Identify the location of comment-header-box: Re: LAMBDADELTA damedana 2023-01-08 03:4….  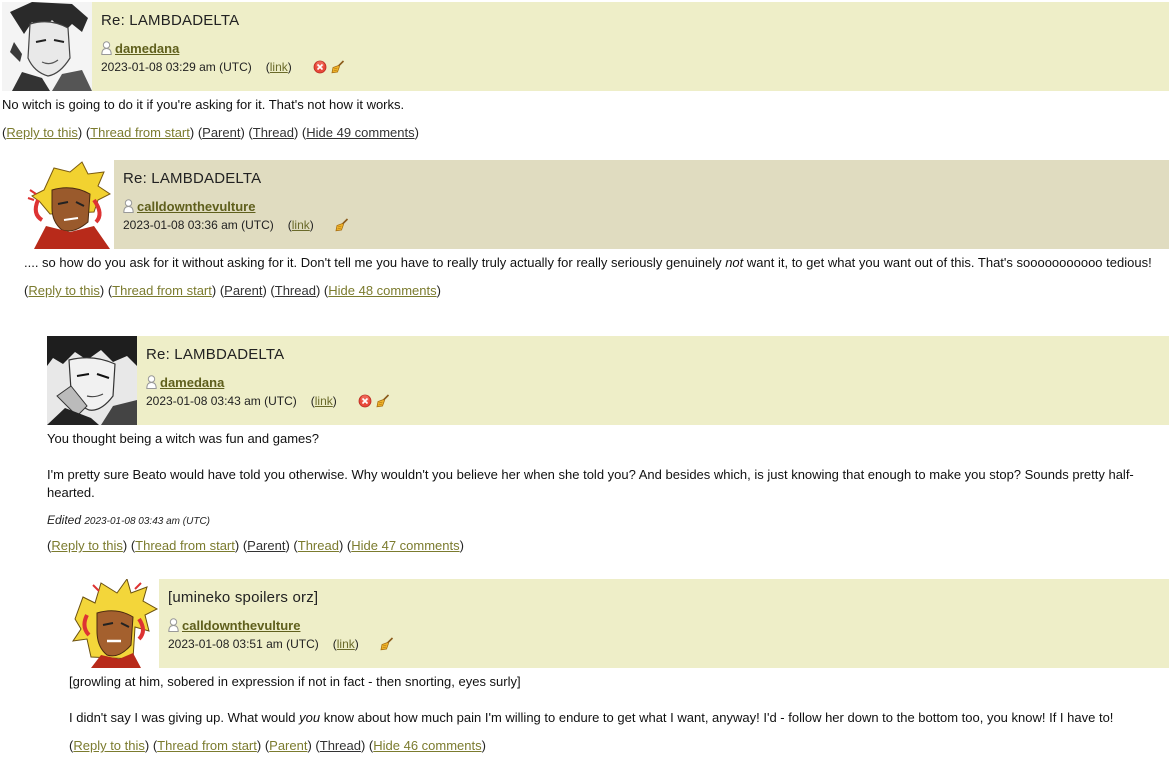
(653, 380).